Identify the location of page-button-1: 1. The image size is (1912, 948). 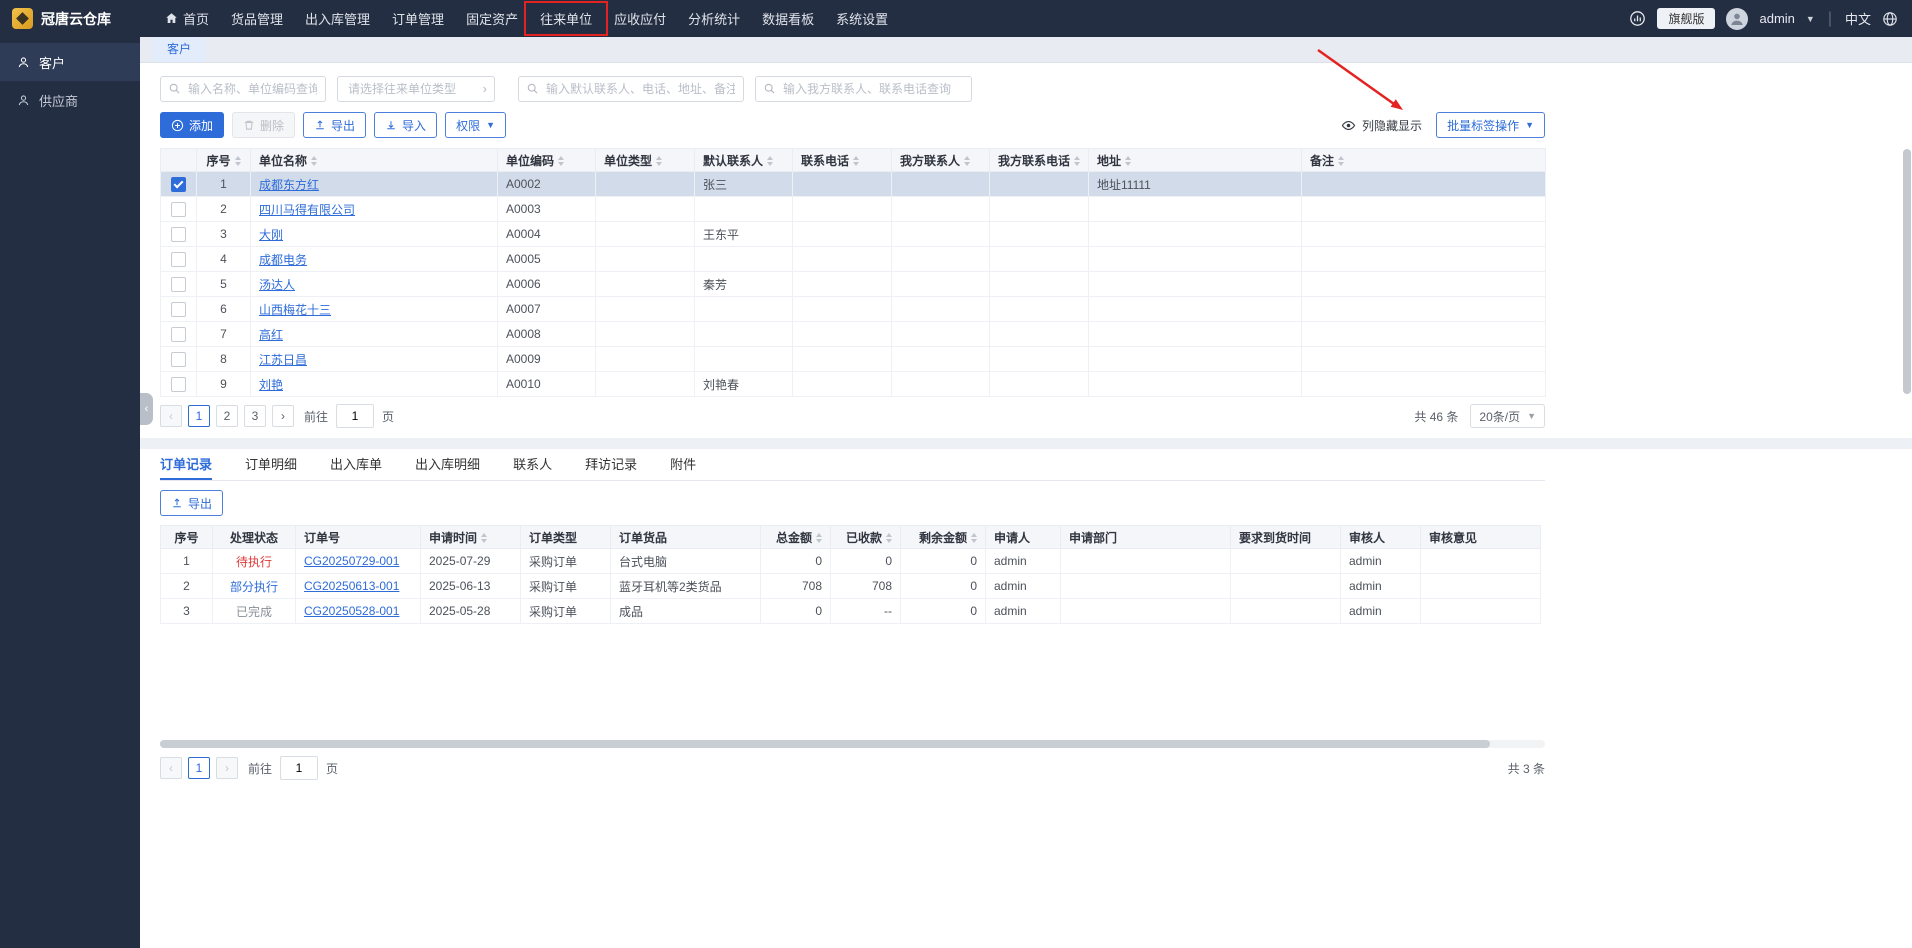
(199, 416).